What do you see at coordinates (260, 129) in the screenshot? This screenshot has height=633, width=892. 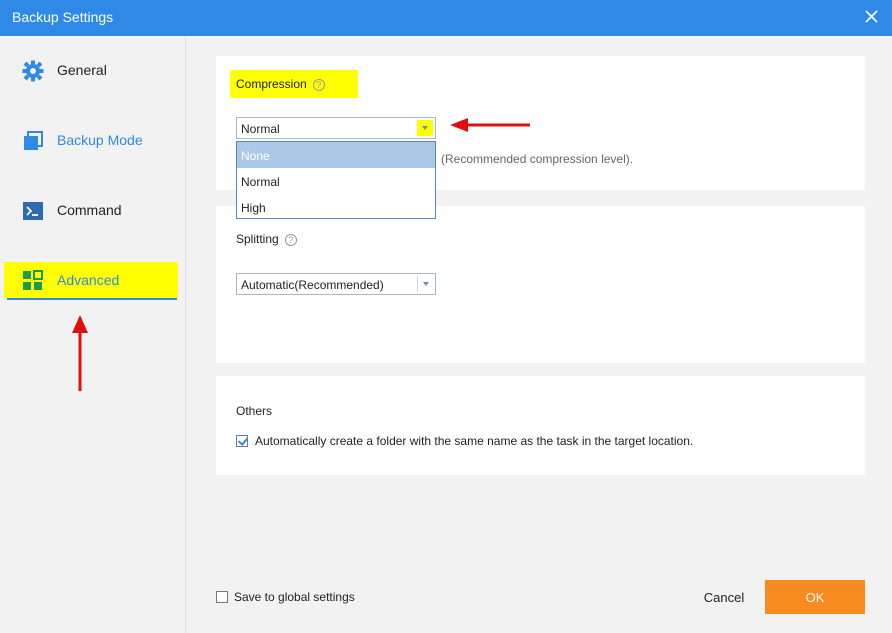 I see `compression-select-value: Normal` at bounding box center [260, 129].